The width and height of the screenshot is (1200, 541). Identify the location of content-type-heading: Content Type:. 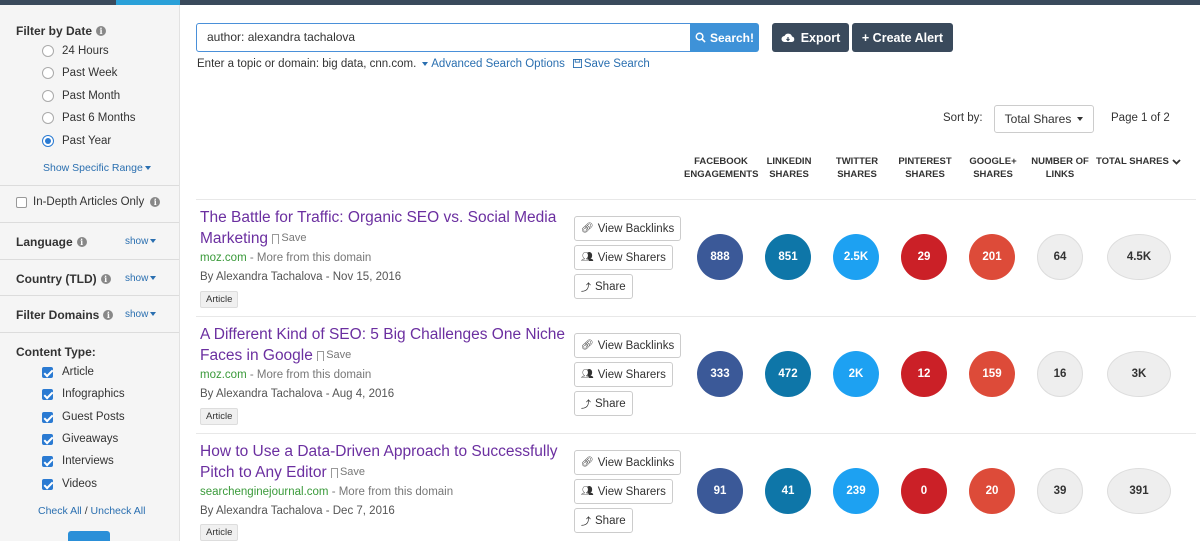
(56, 352).